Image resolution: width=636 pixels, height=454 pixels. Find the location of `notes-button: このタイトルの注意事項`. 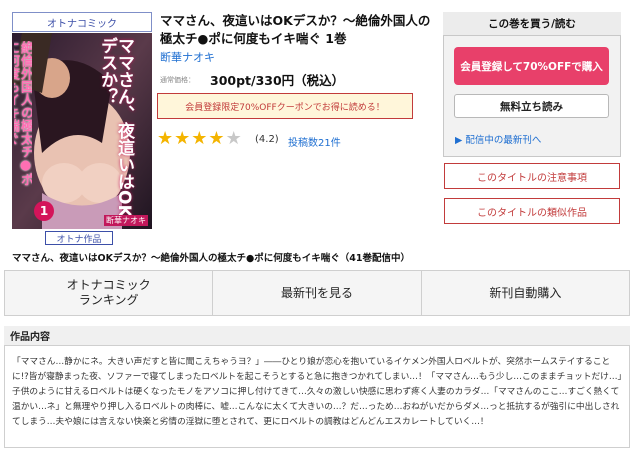

notes-button: このタイトルの注意事項 is located at coordinates (532, 176).